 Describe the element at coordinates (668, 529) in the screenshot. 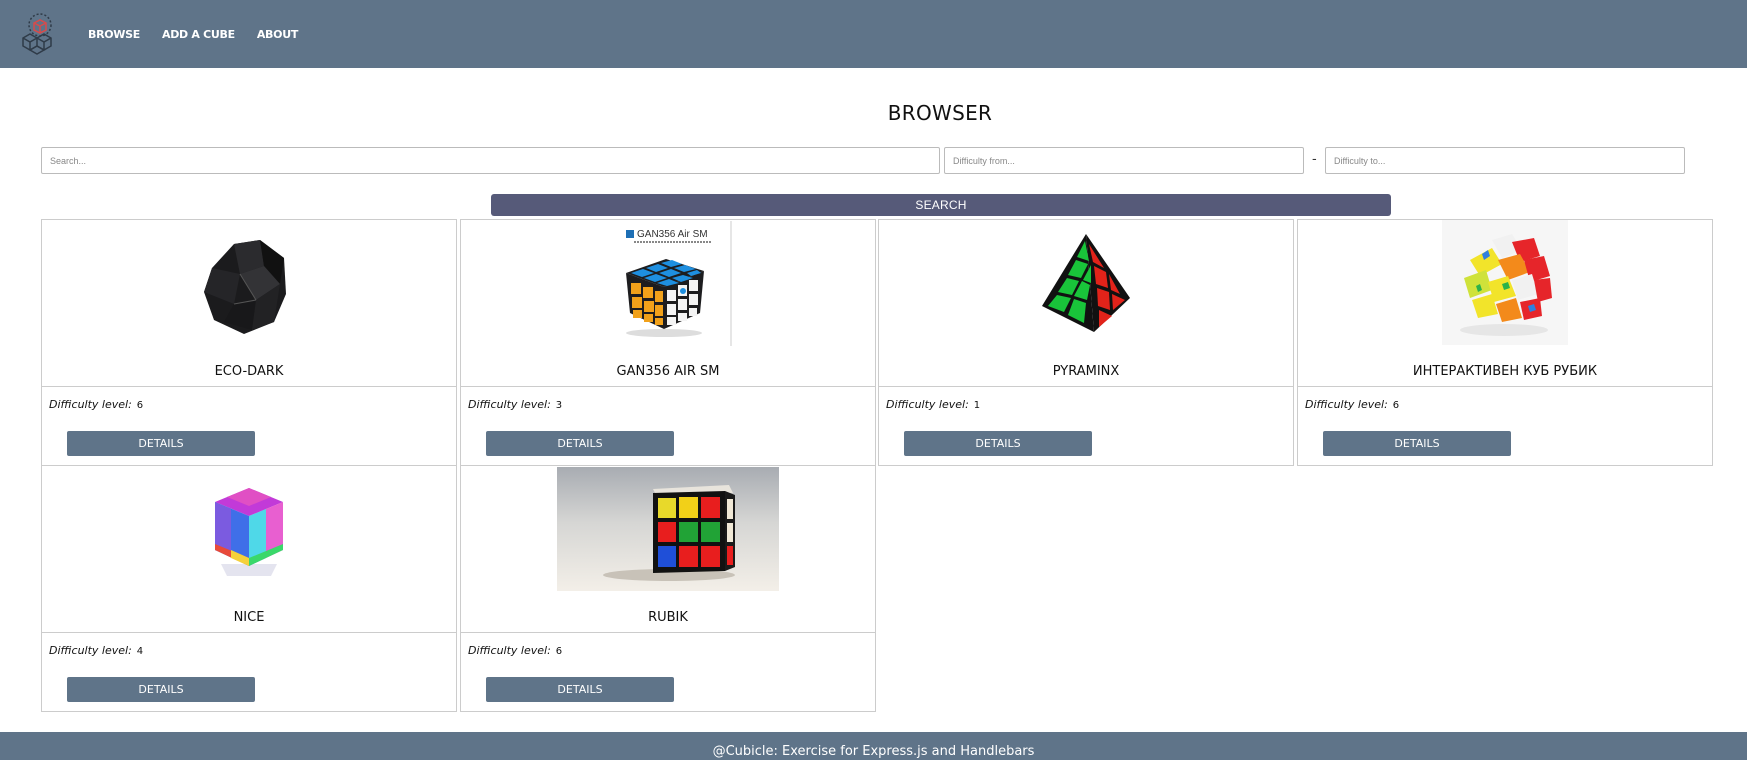

I see `cube-image-rubik` at that location.